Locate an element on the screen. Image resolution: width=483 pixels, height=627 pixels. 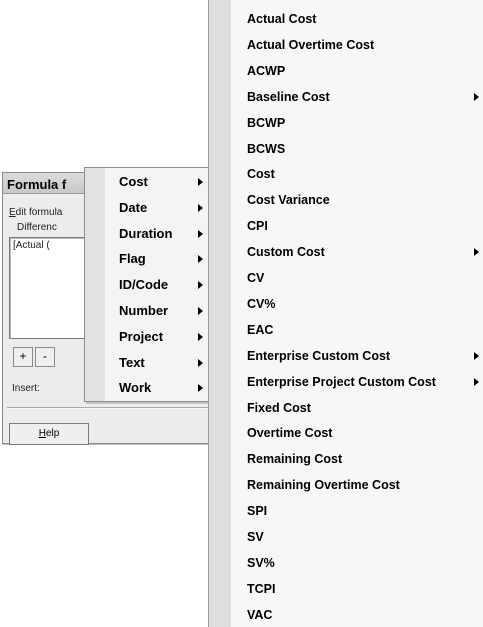
menu-item-id-code: ID/Code is located at coordinates (157, 285).